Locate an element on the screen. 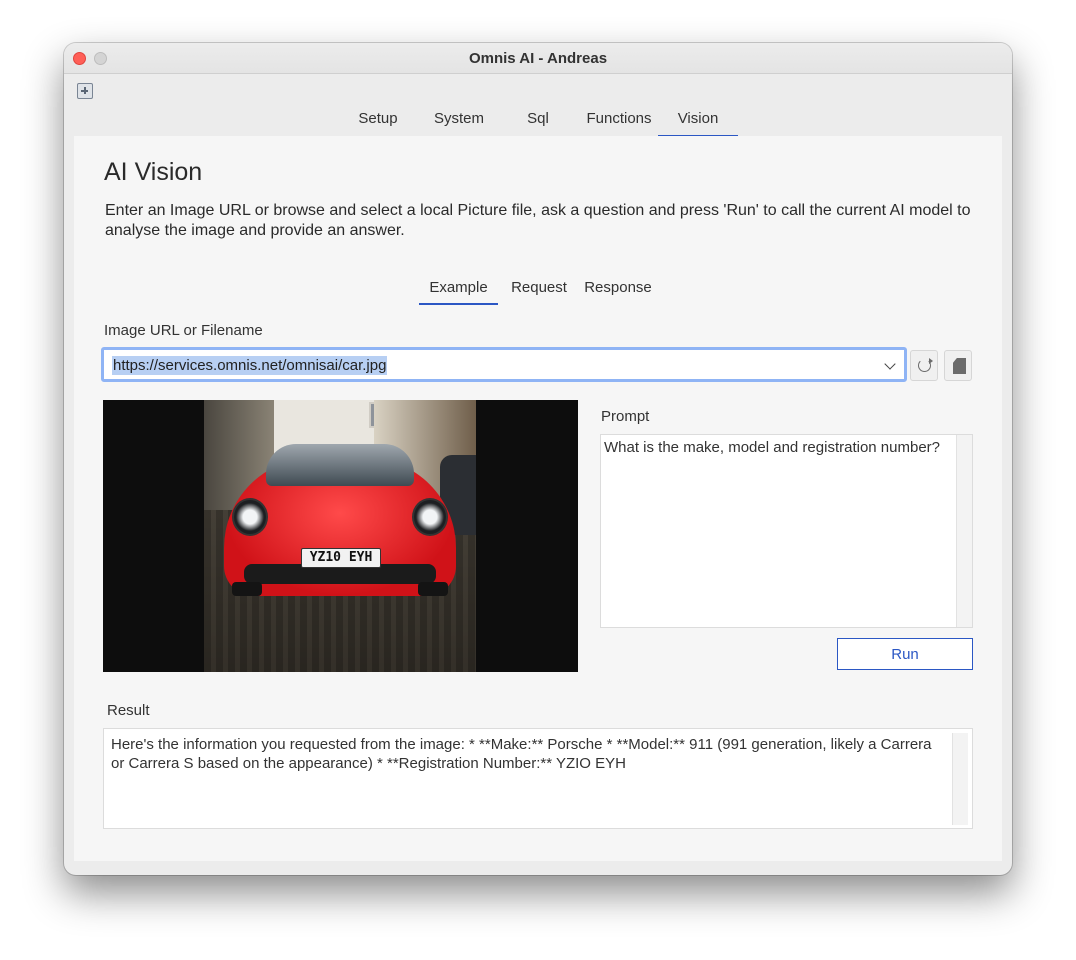 This screenshot has width=1076, height=960. sub-tab-request: Request is located at coordinates (539, 291).